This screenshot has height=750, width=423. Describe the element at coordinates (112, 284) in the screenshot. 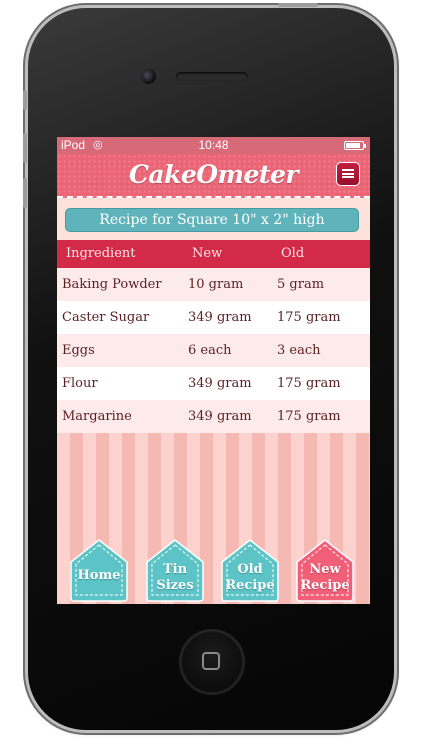

I see `cell-ingredient: Baking Powder` at that location.